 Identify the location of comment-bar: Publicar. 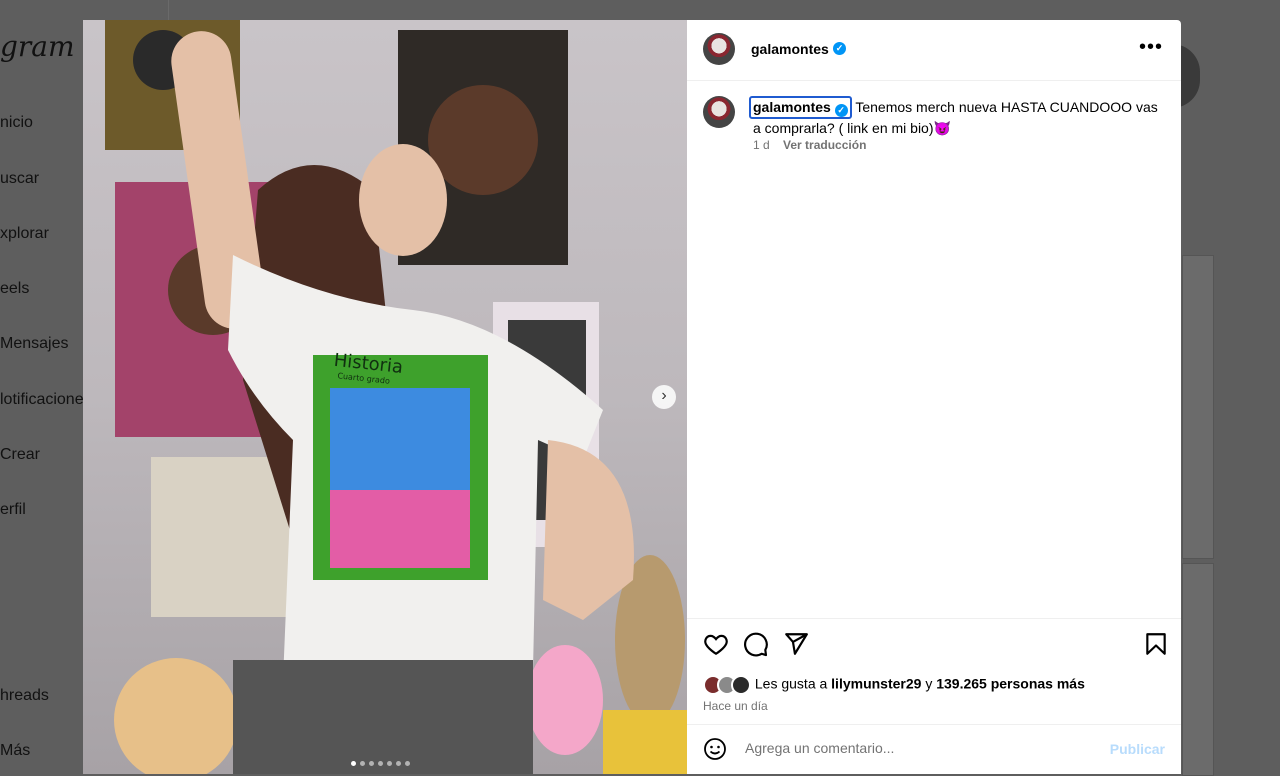
(934, 749).